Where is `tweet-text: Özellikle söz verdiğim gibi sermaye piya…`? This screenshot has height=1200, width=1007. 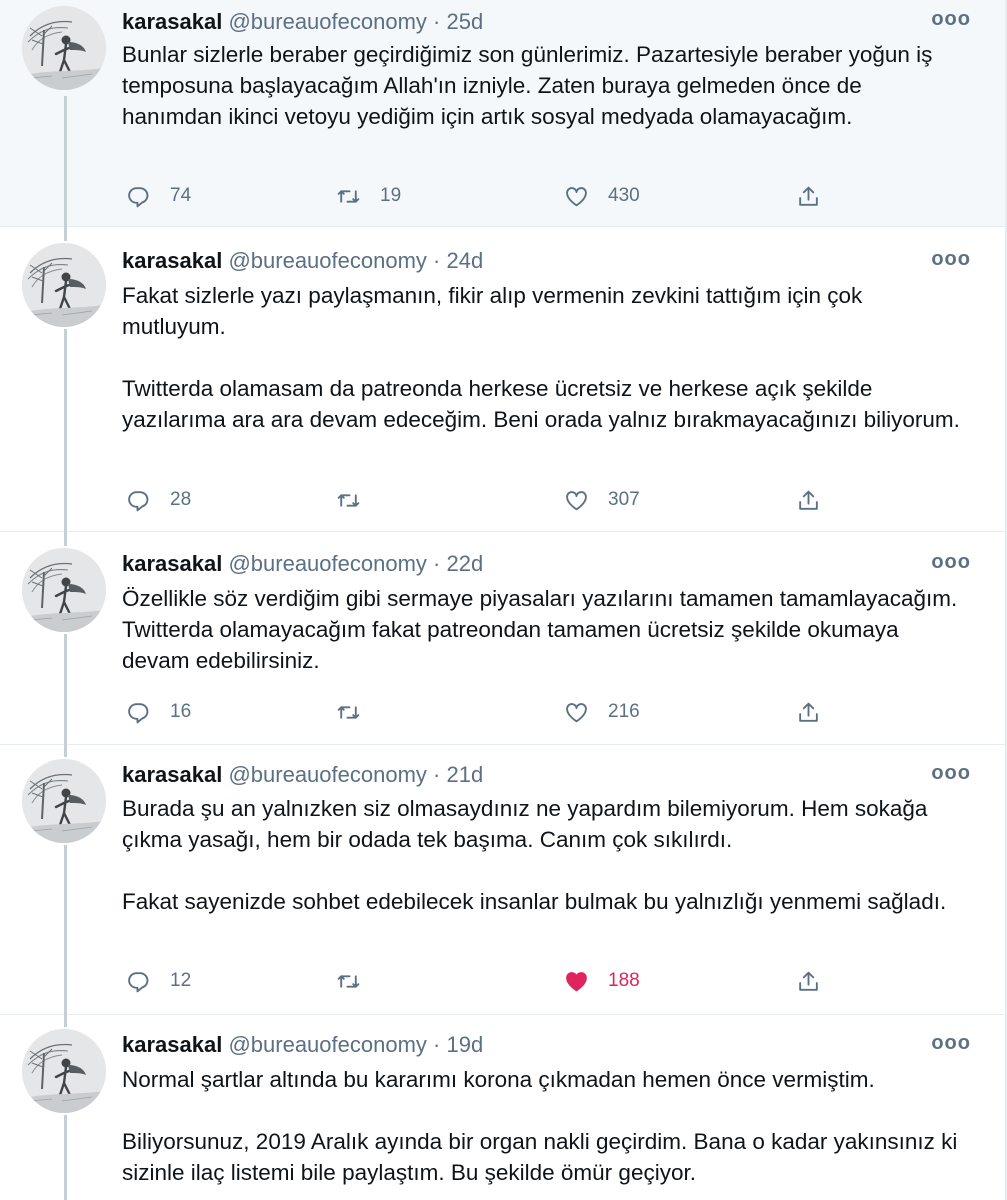 tweet-text: Özellikle söz verdiğim gibi sermaye piya… is located at coordinates (542, 629).